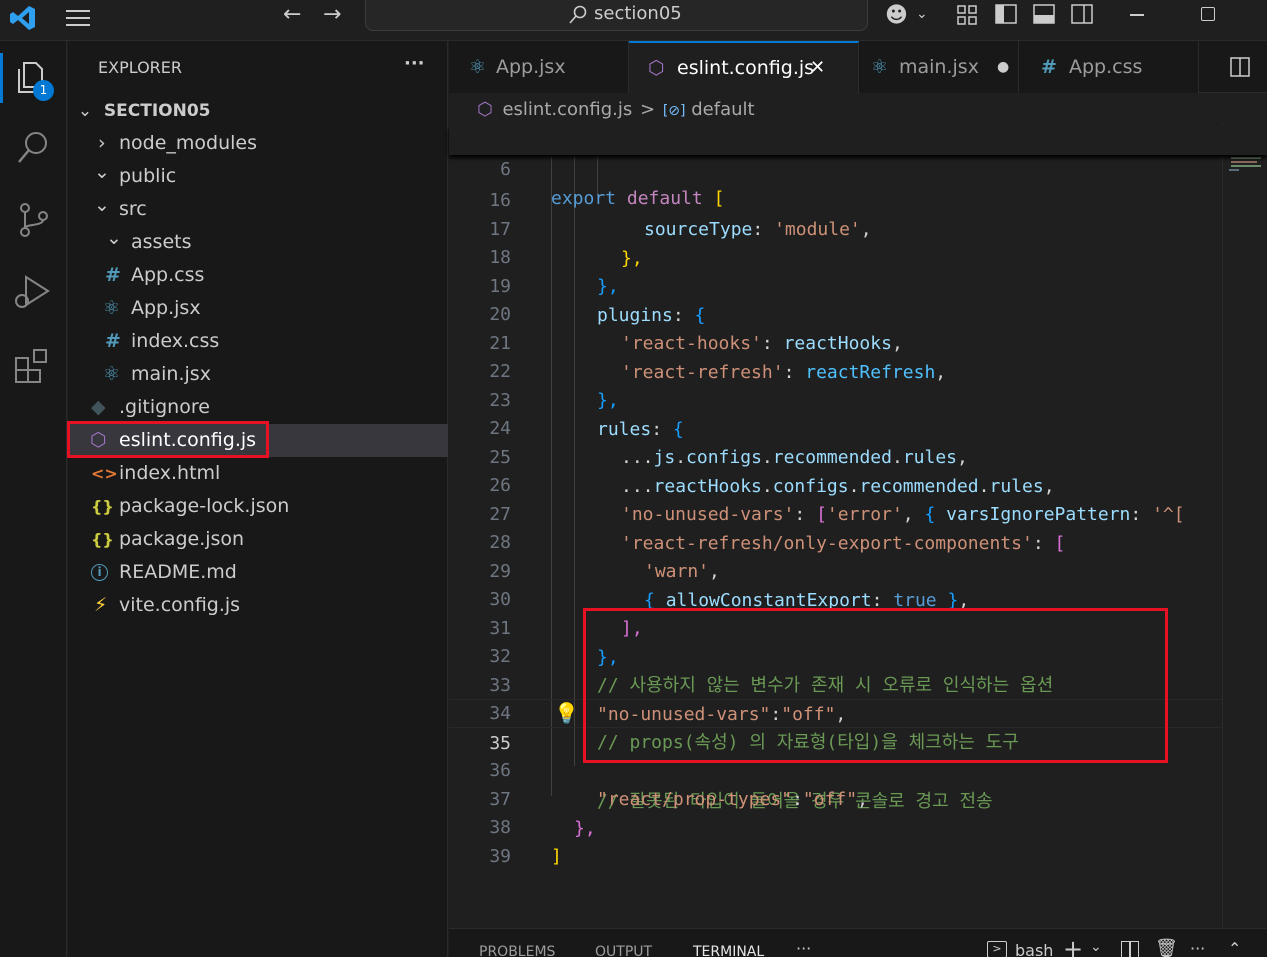 Image resolution: width=1267 pixels, height=957 pixels. I want to click on copilot-chevron-icon: ⌄, so click(922, 14).